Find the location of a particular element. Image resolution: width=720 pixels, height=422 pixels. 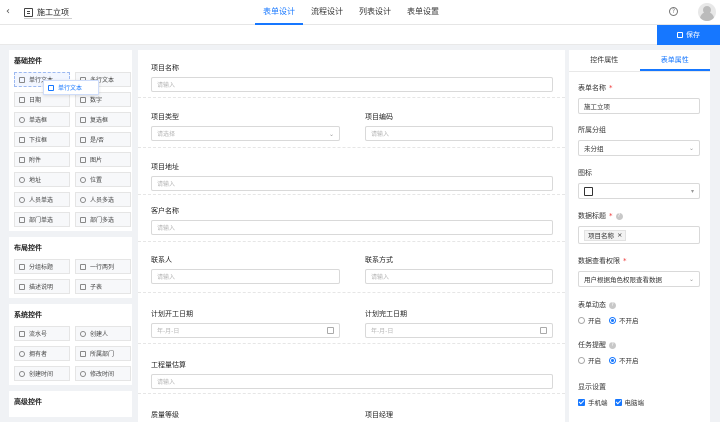

field-plan-end: 计划完工日期 年-月-日 is located at coordinates (459, 323).